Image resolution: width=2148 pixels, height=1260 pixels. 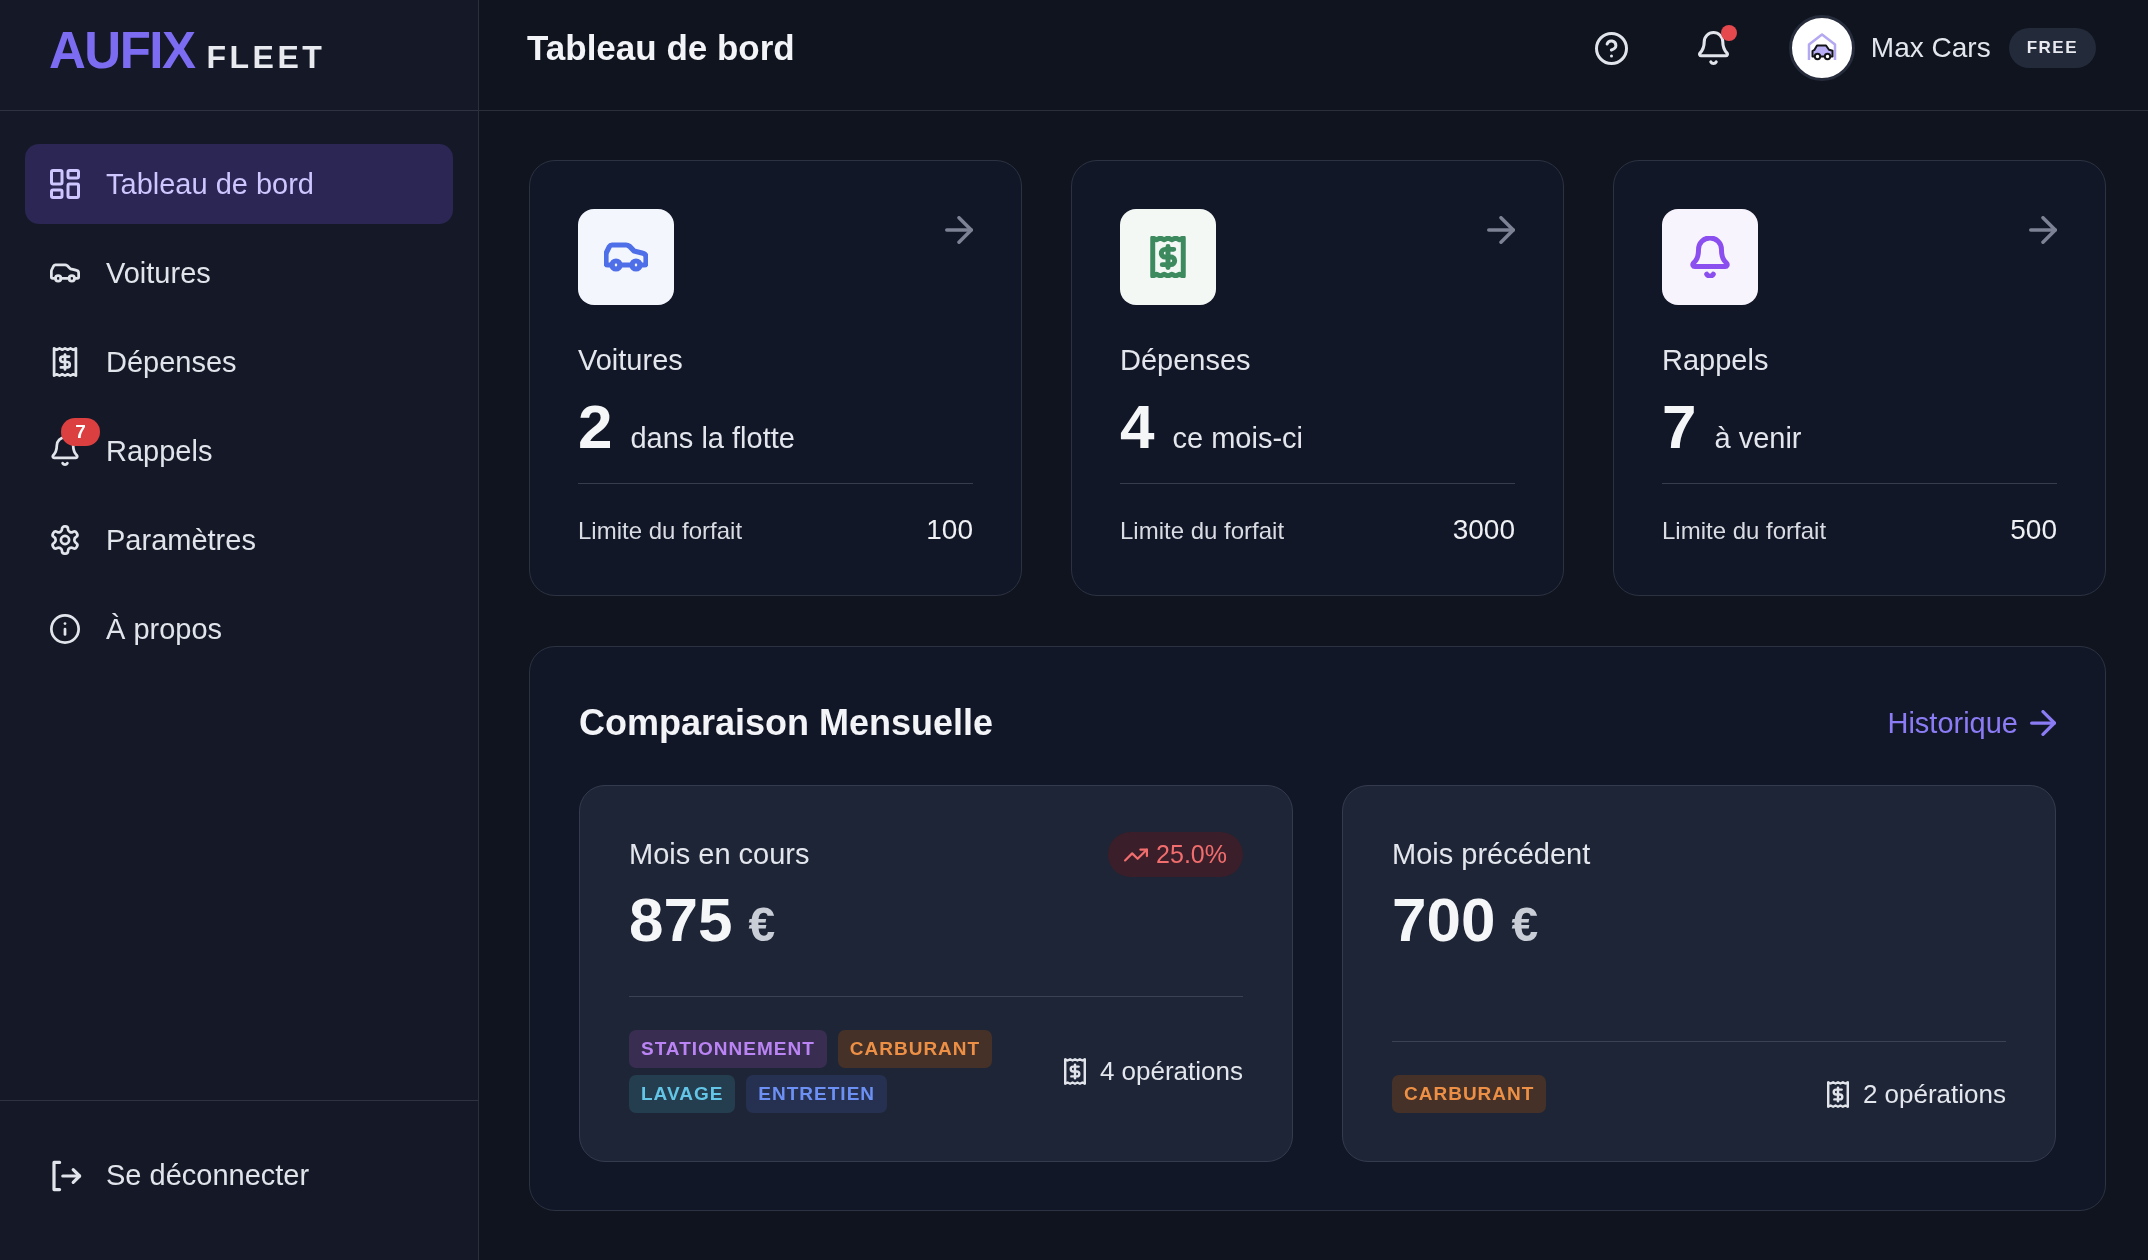 I want to click on logout-icon, so click(x=66, y=1175).